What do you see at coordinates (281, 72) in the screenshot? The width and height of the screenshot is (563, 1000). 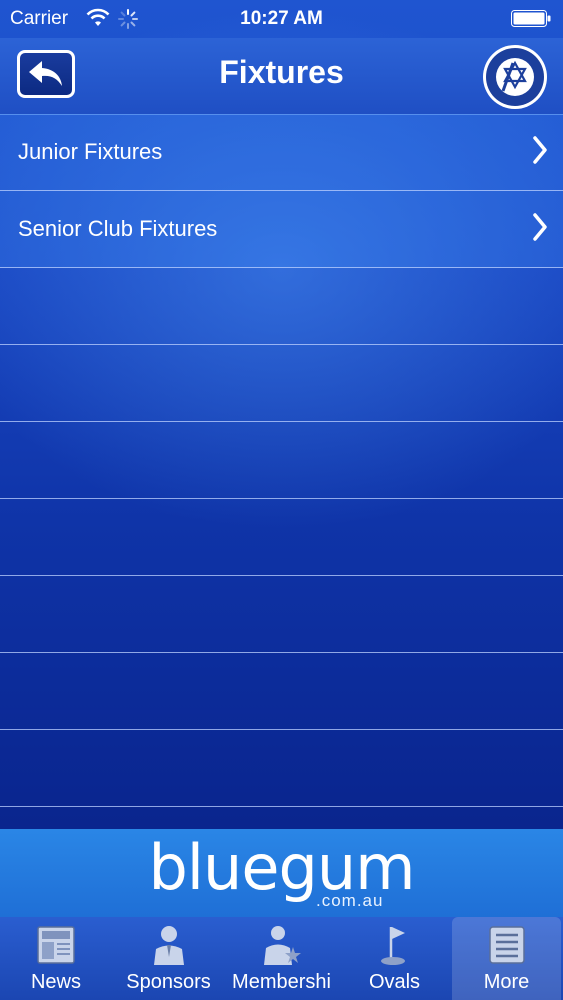 I see `page-title: Fixtures` at bounding box center [281, 72].